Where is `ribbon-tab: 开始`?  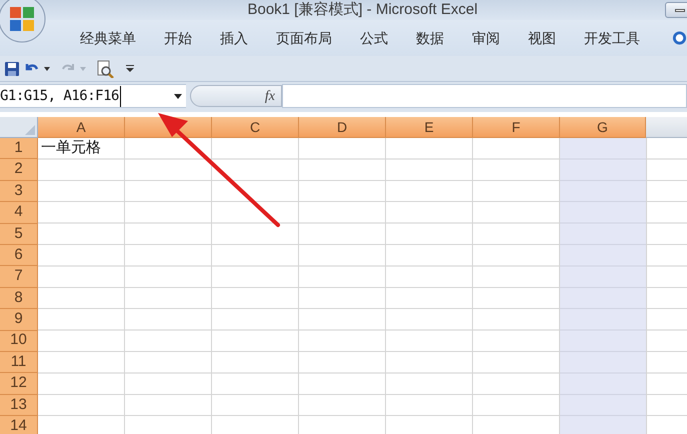 ribbon-tab: 开始 is located at coordinates (178, 38).